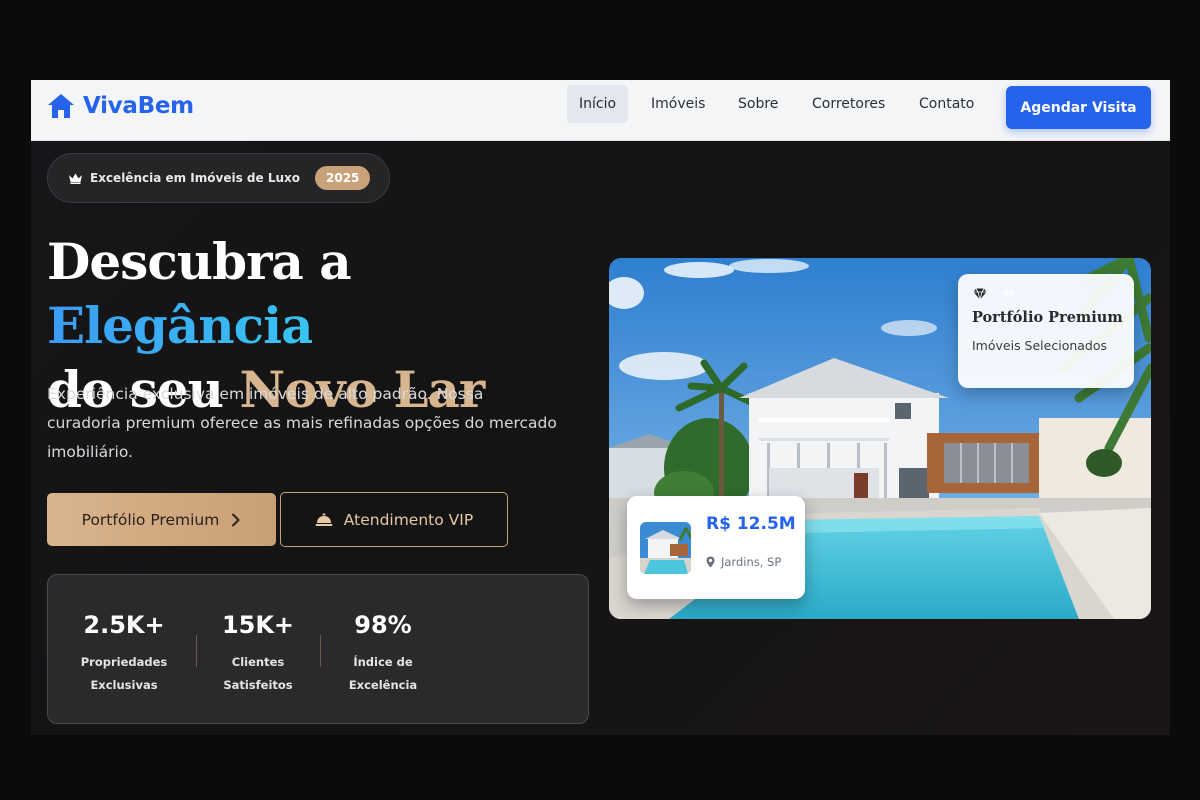 The width and height of the screenshot is (1200, 800). I want to click on premium-card-title: Portfólio Premium, so click(1047, 317).